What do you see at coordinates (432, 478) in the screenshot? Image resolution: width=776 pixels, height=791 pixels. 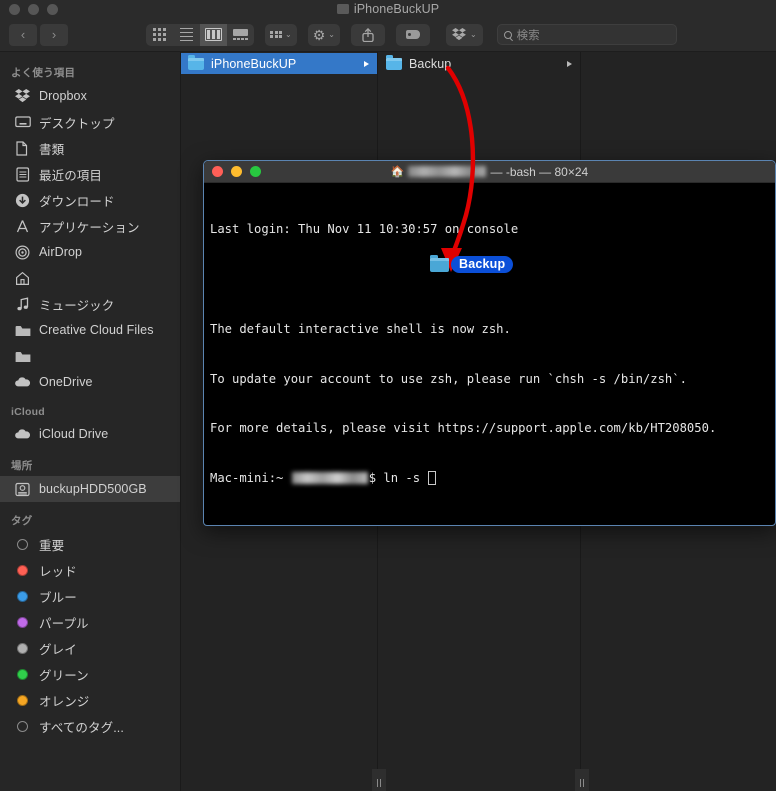 I see `text-cursor` at bounding box center [432, 478].